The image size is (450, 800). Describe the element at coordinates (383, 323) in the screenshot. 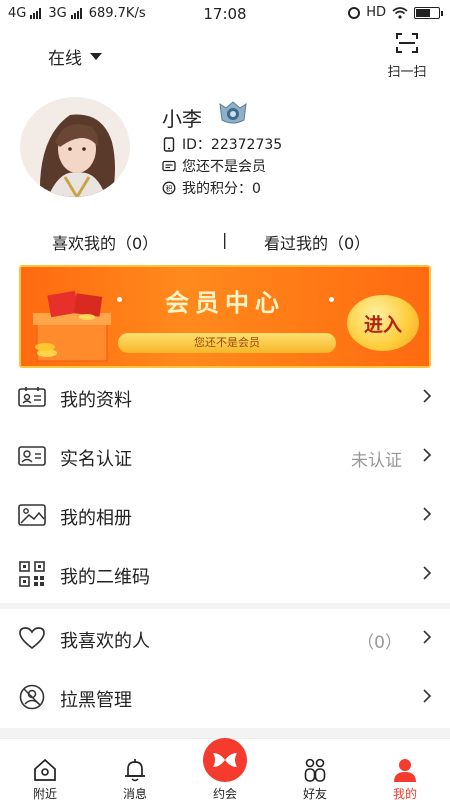

I see `enter-button: 进入` at that location.